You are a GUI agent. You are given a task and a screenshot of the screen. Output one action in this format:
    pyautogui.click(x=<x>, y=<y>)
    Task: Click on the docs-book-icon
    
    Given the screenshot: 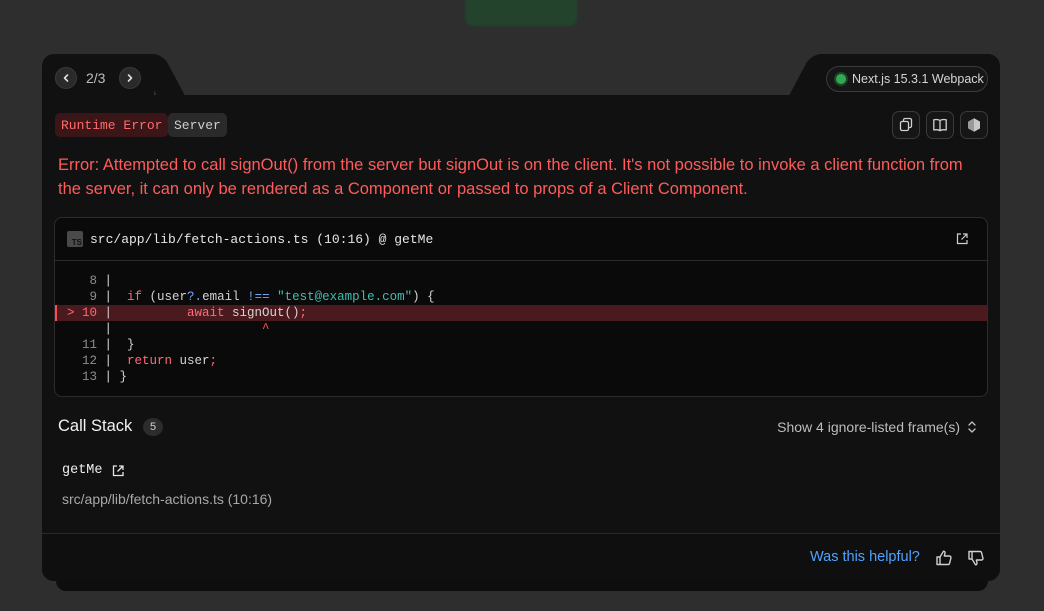 What is the action you would take?
    pyautogui.click(x=940, y=125)
    